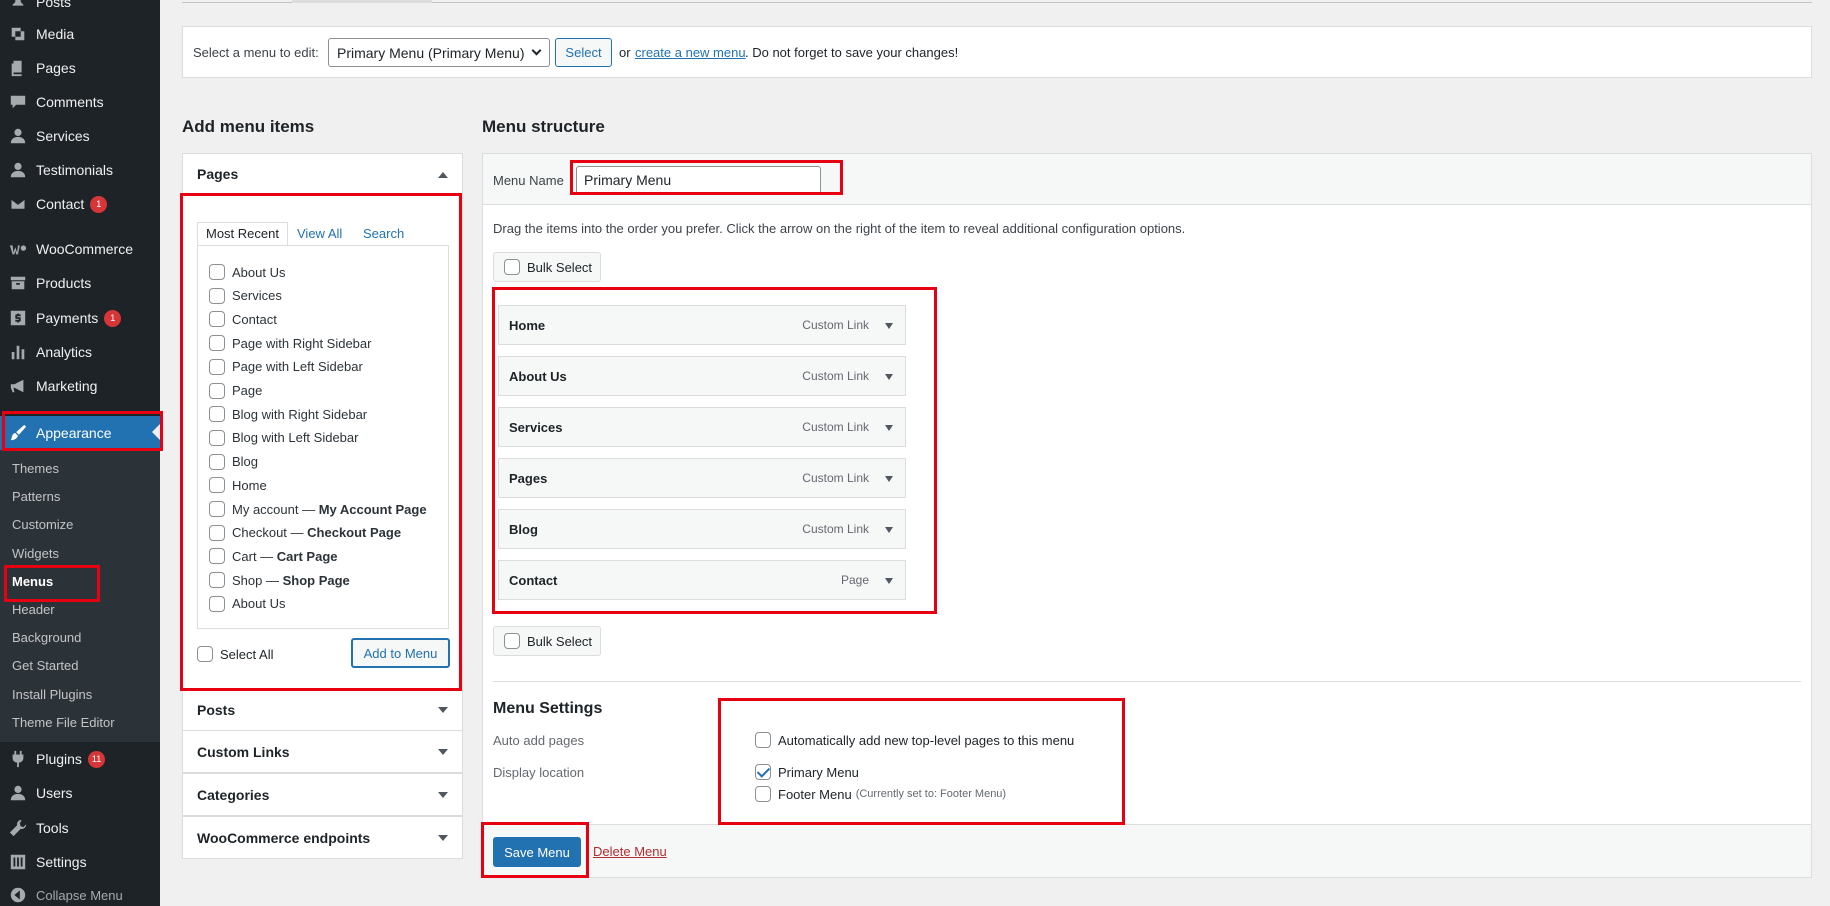 Image resolution: width=1830 pixels, height=906 pixels. Describe the element at coordinates (322, 837) in the screenshot. I see `woocommerce-endpoints-accordion-header: WooCommerce endpoints` at that location.